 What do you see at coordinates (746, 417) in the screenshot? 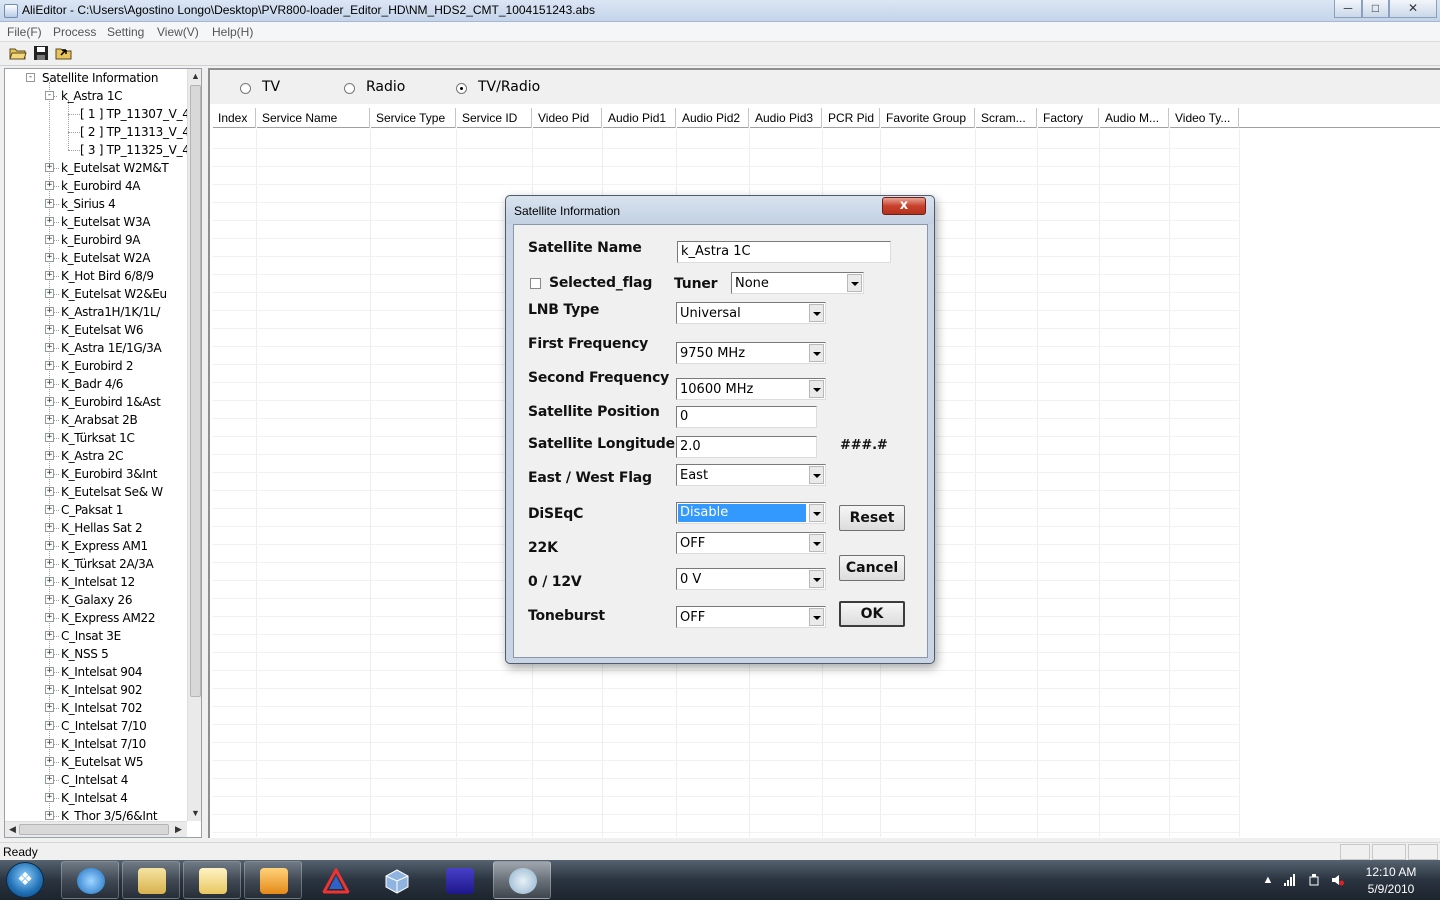
I see `satellite-position-field: 0` at bounding box center [746, 417].